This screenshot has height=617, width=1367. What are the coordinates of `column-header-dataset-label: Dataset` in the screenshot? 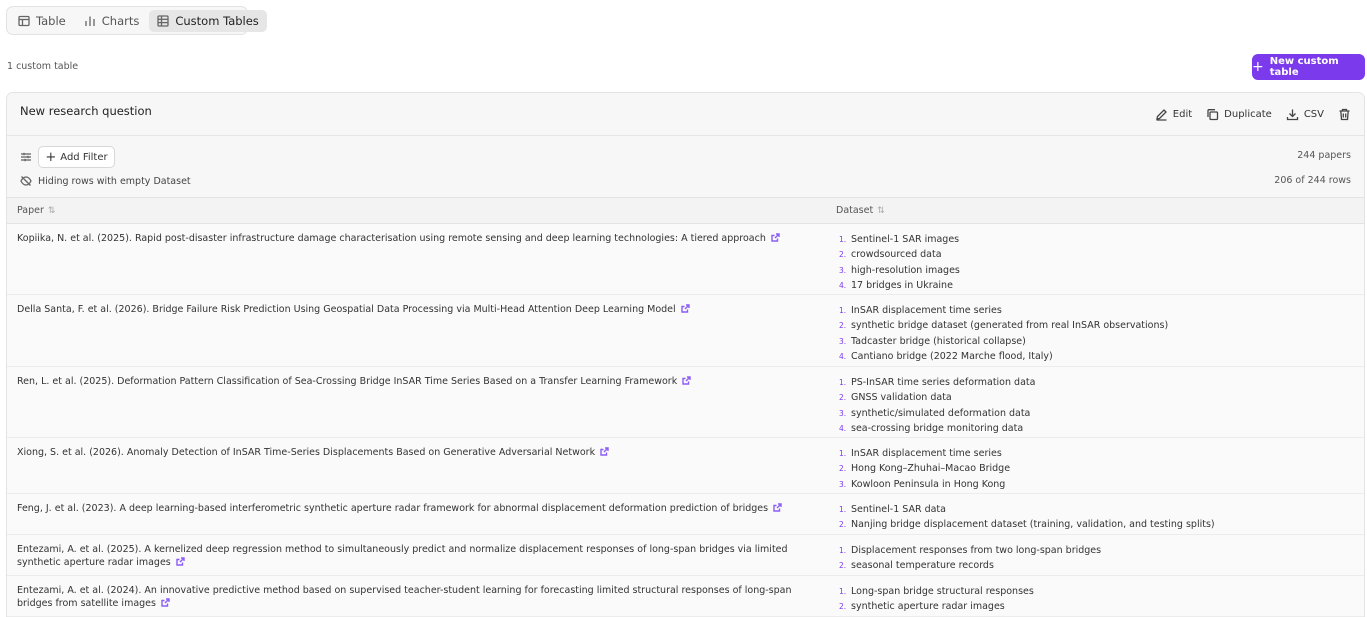 It's located at (855, 210).